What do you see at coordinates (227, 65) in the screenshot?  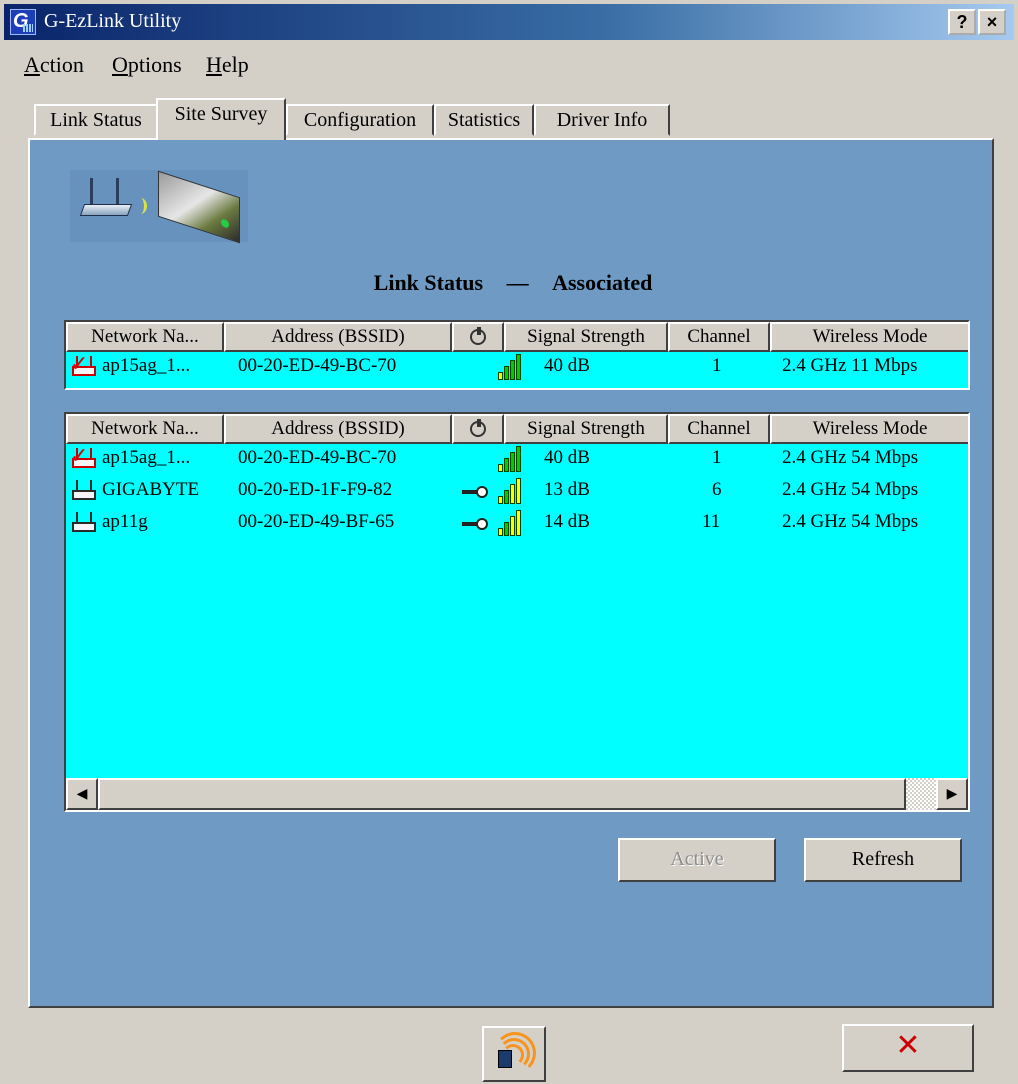 I see `menu-help: Help` at bounding box center [227, 65].